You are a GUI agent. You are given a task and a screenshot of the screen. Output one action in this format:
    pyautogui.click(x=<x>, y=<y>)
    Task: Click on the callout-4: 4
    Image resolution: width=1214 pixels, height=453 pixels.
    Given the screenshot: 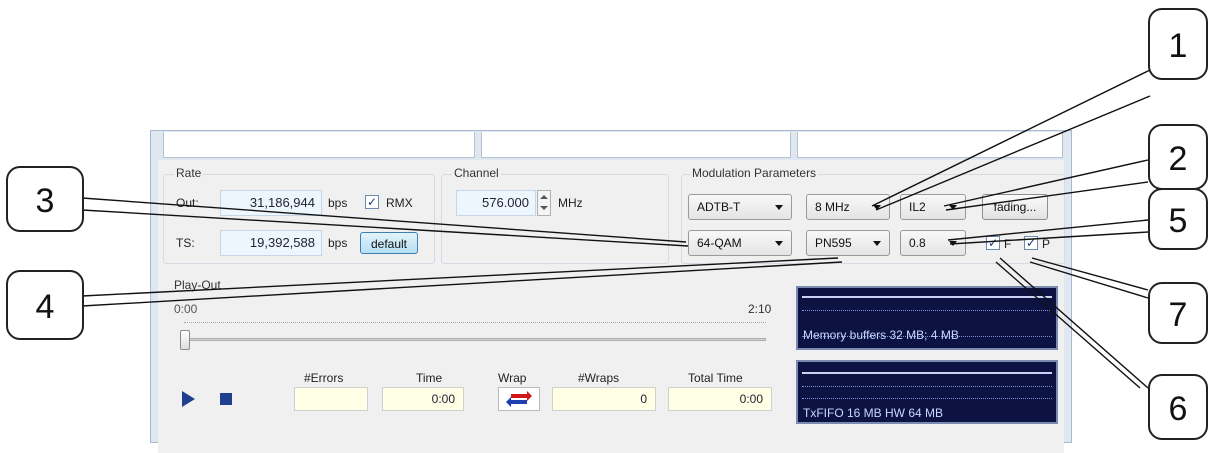 What is the action you would take?
    pyautogui.click(x=45, y=305)
    